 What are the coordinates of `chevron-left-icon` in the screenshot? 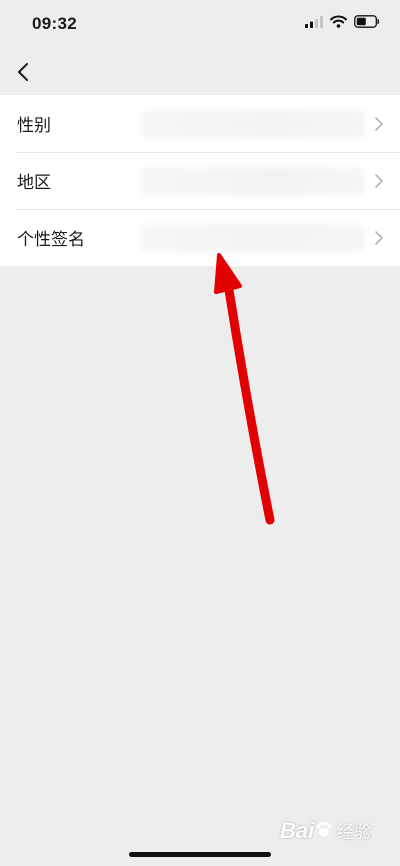 It's located at (23, 72).